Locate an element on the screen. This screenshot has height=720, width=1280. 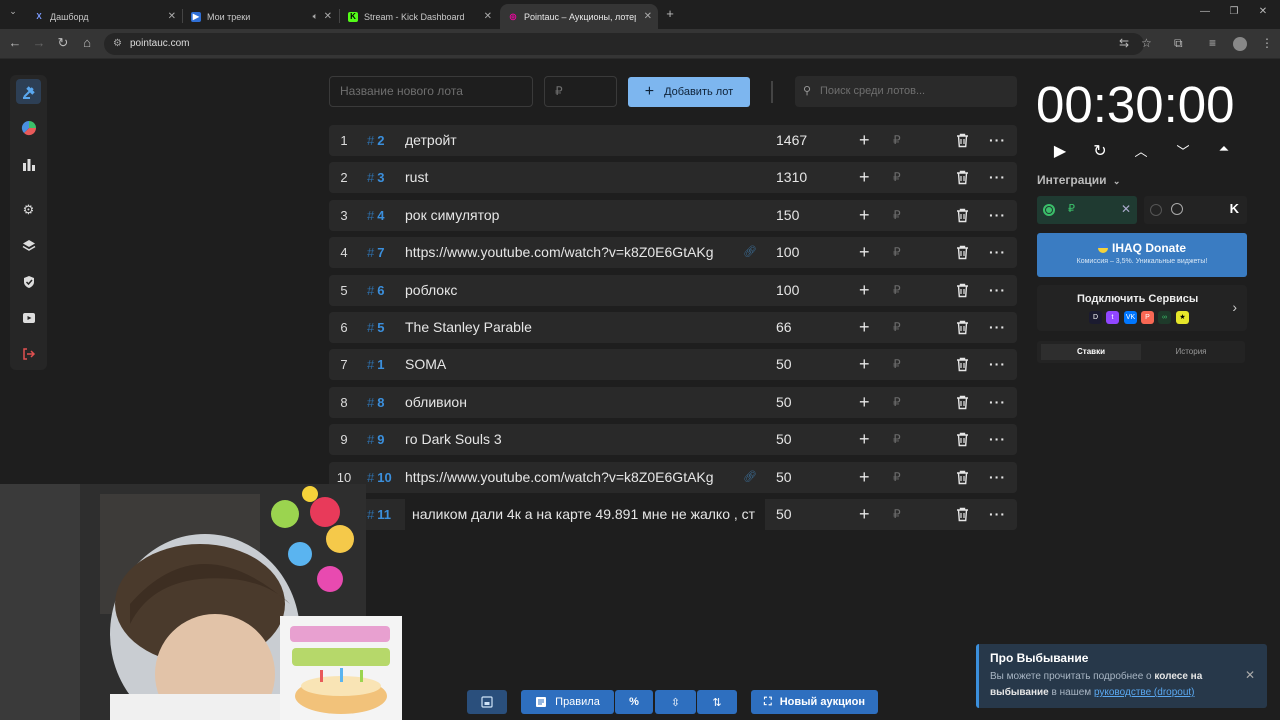
browser-tab: K Stream - Kick Dashboard ✕ is located at coordinates (419, 16).